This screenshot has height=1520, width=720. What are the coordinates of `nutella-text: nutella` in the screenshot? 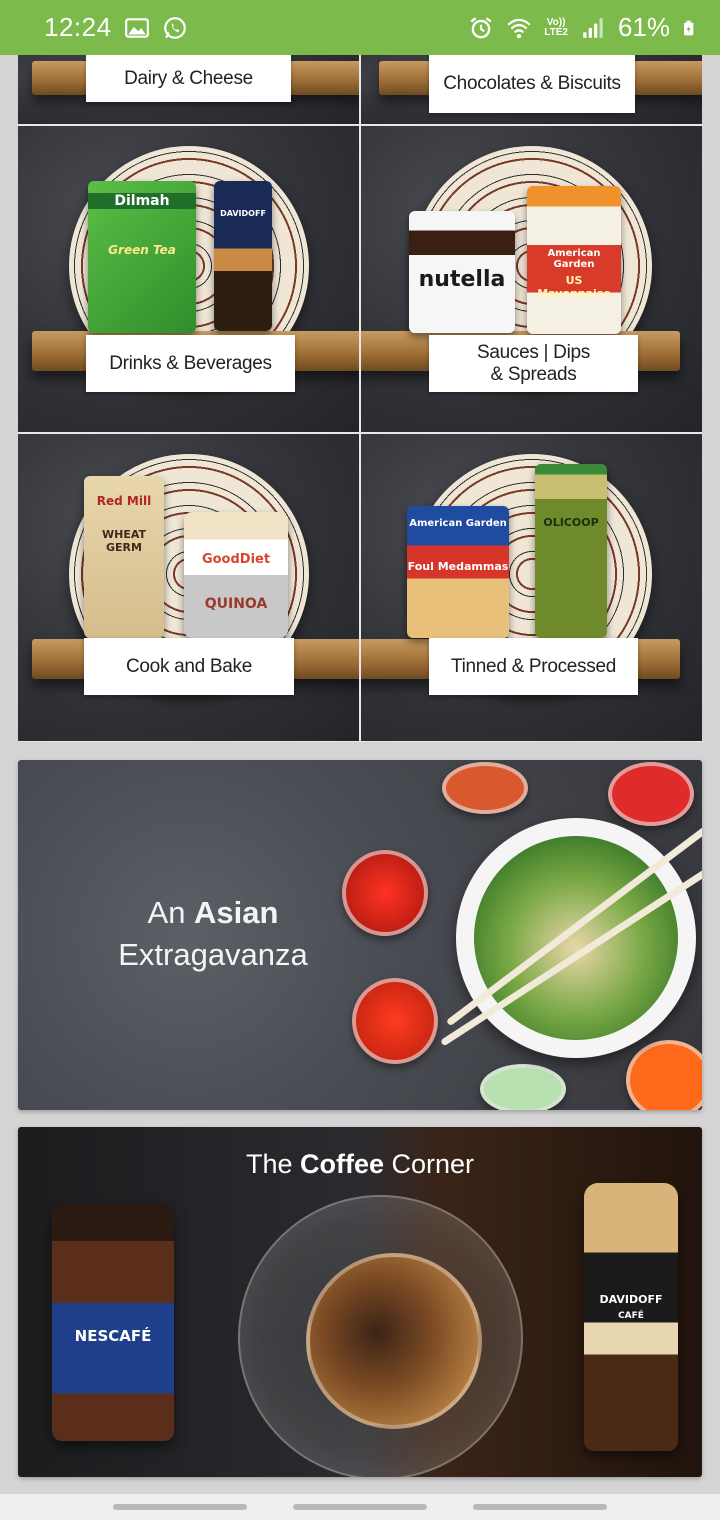 It's located at (462, 279).